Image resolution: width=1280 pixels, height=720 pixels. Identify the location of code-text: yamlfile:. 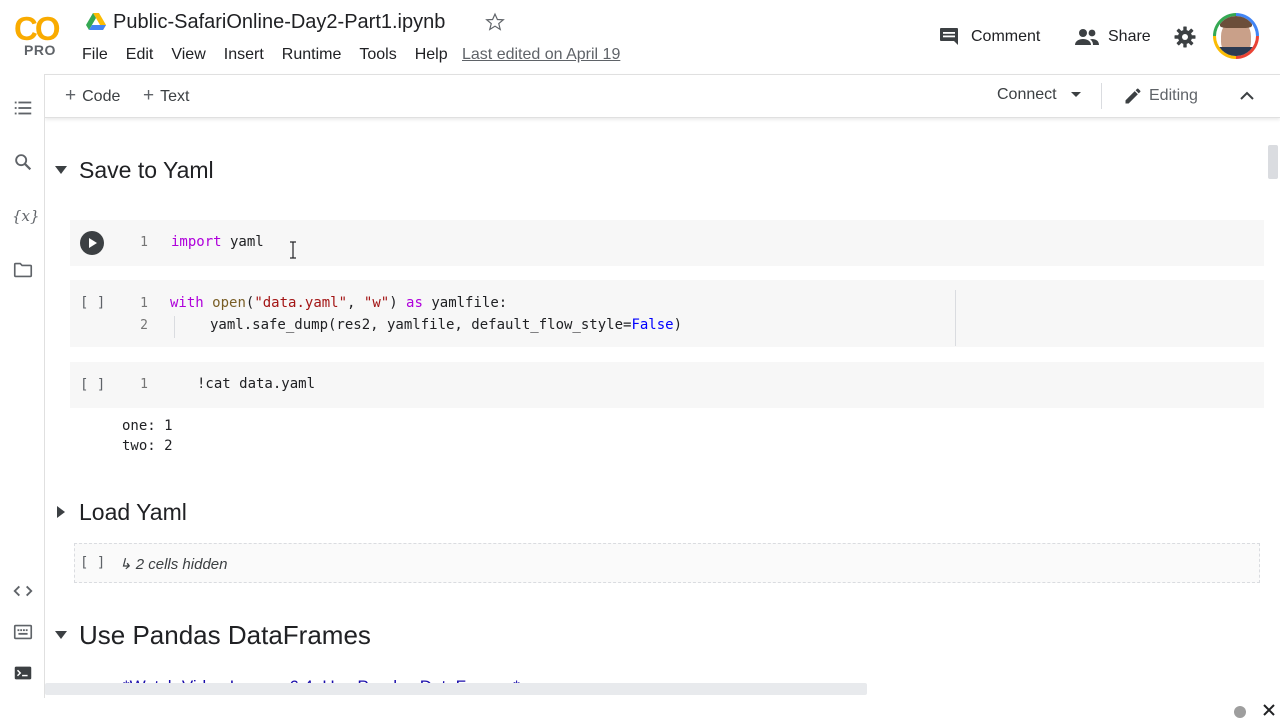
(465, 303).